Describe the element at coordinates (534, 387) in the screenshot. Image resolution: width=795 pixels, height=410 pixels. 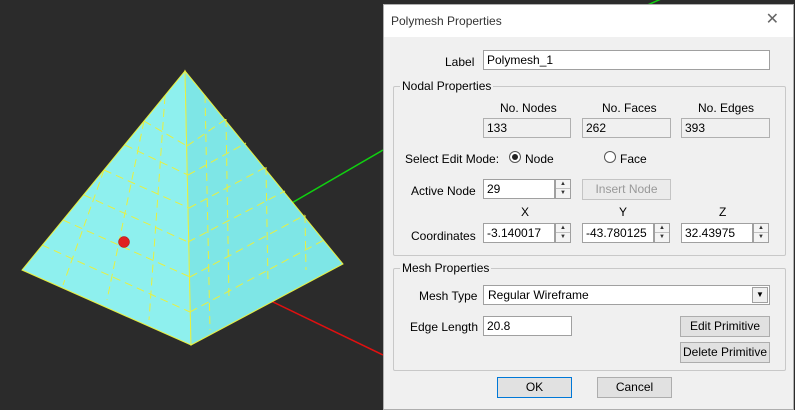
I see `ok-button: OK` at that location.